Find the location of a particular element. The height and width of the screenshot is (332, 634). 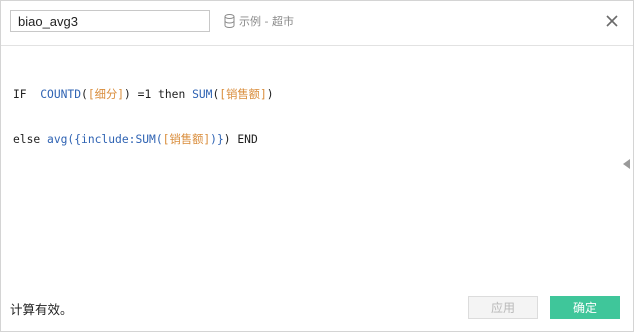

formula-line-2: else avg({include:SUM([销售额])}) END is located at coordinates (313, 139).